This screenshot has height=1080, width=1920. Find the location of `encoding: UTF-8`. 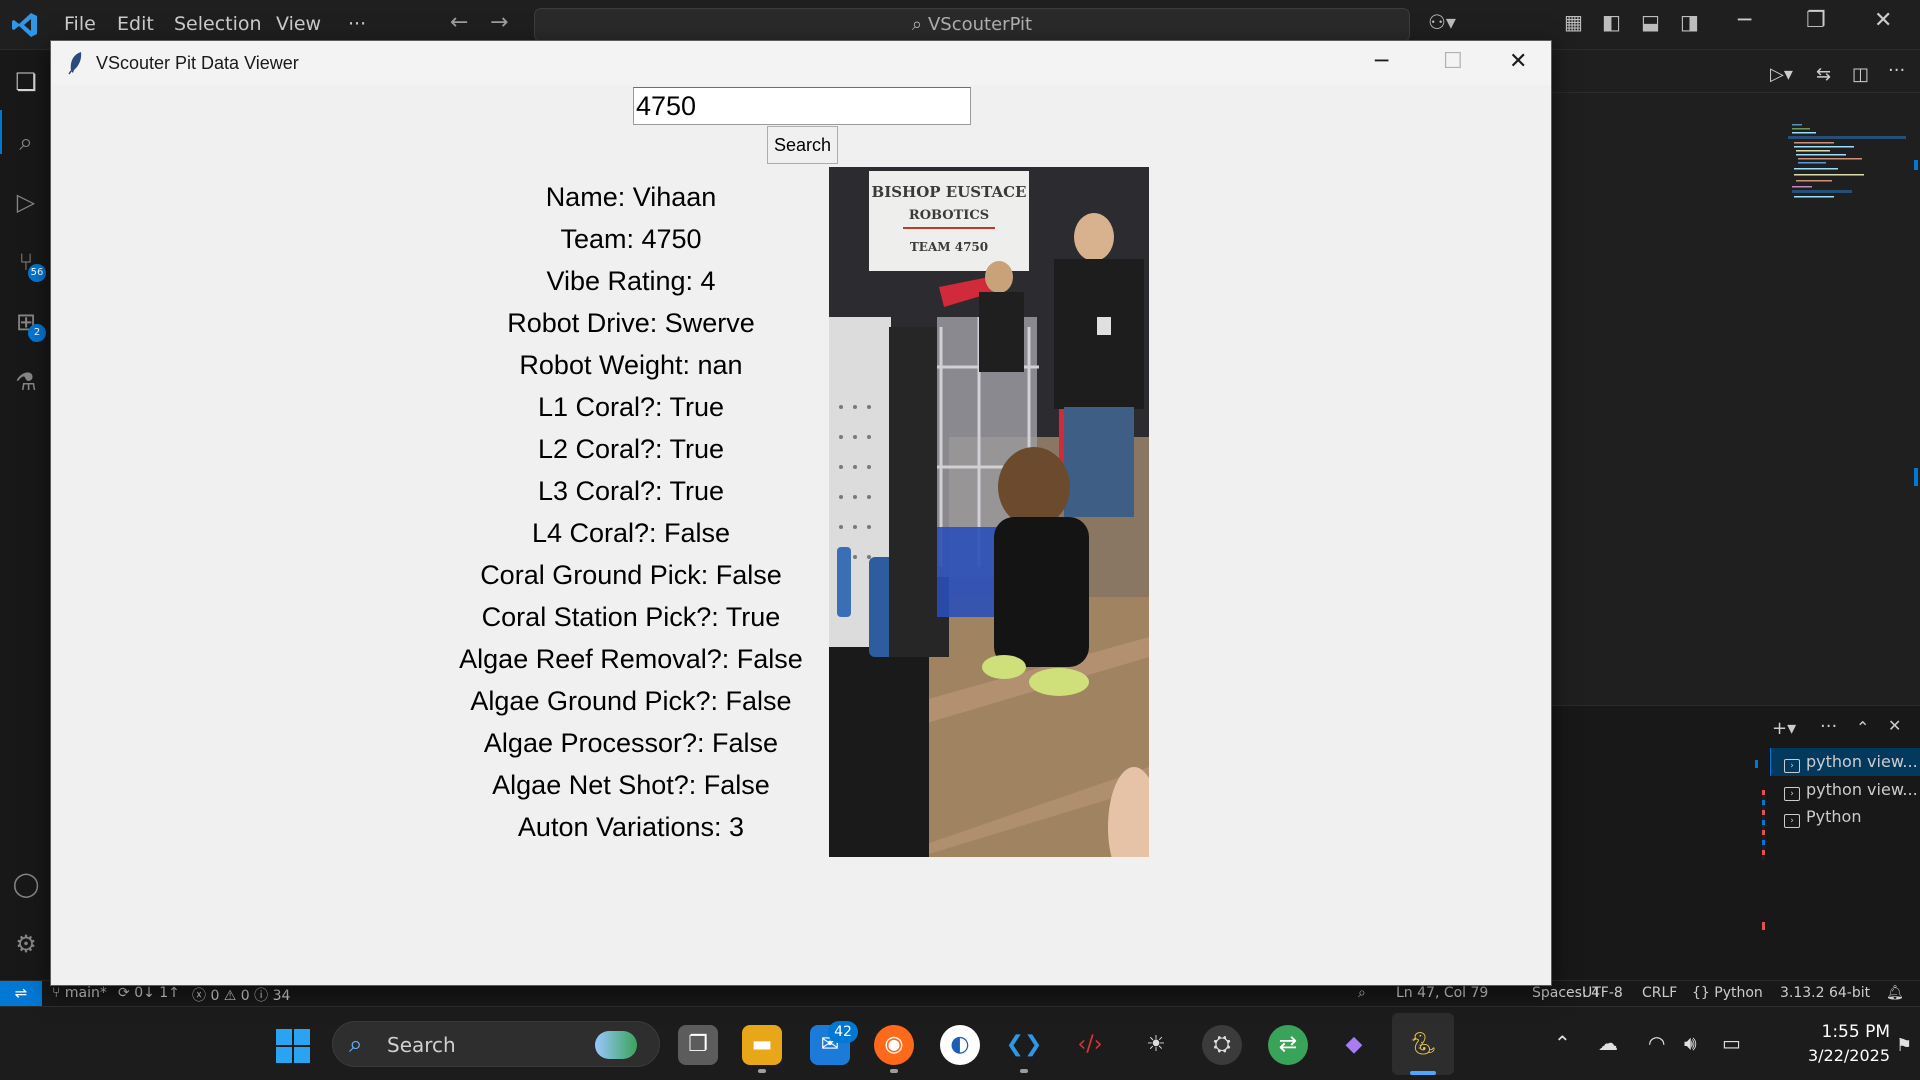

encoding: UTF-8 is located at coordinates (1602, 993).